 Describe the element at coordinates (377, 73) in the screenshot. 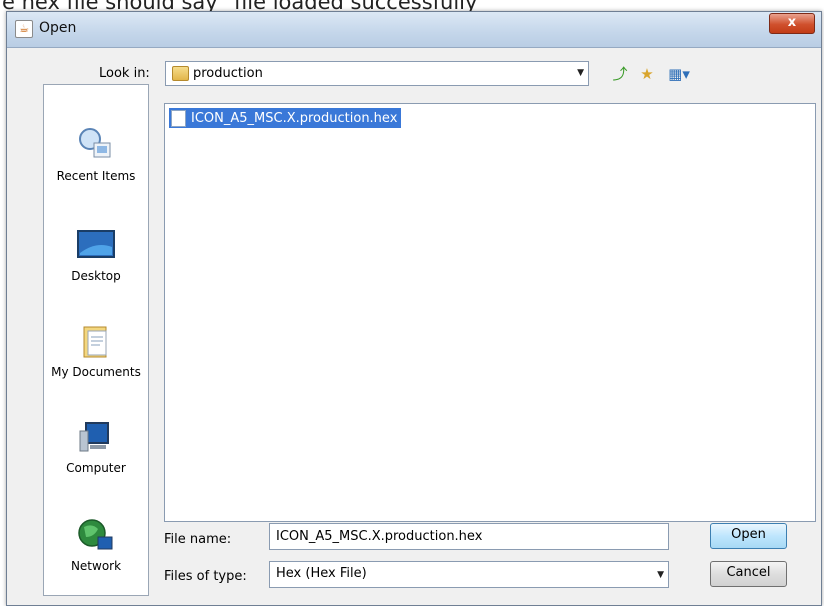

I see `look-in-combo: production ▼` at that location.